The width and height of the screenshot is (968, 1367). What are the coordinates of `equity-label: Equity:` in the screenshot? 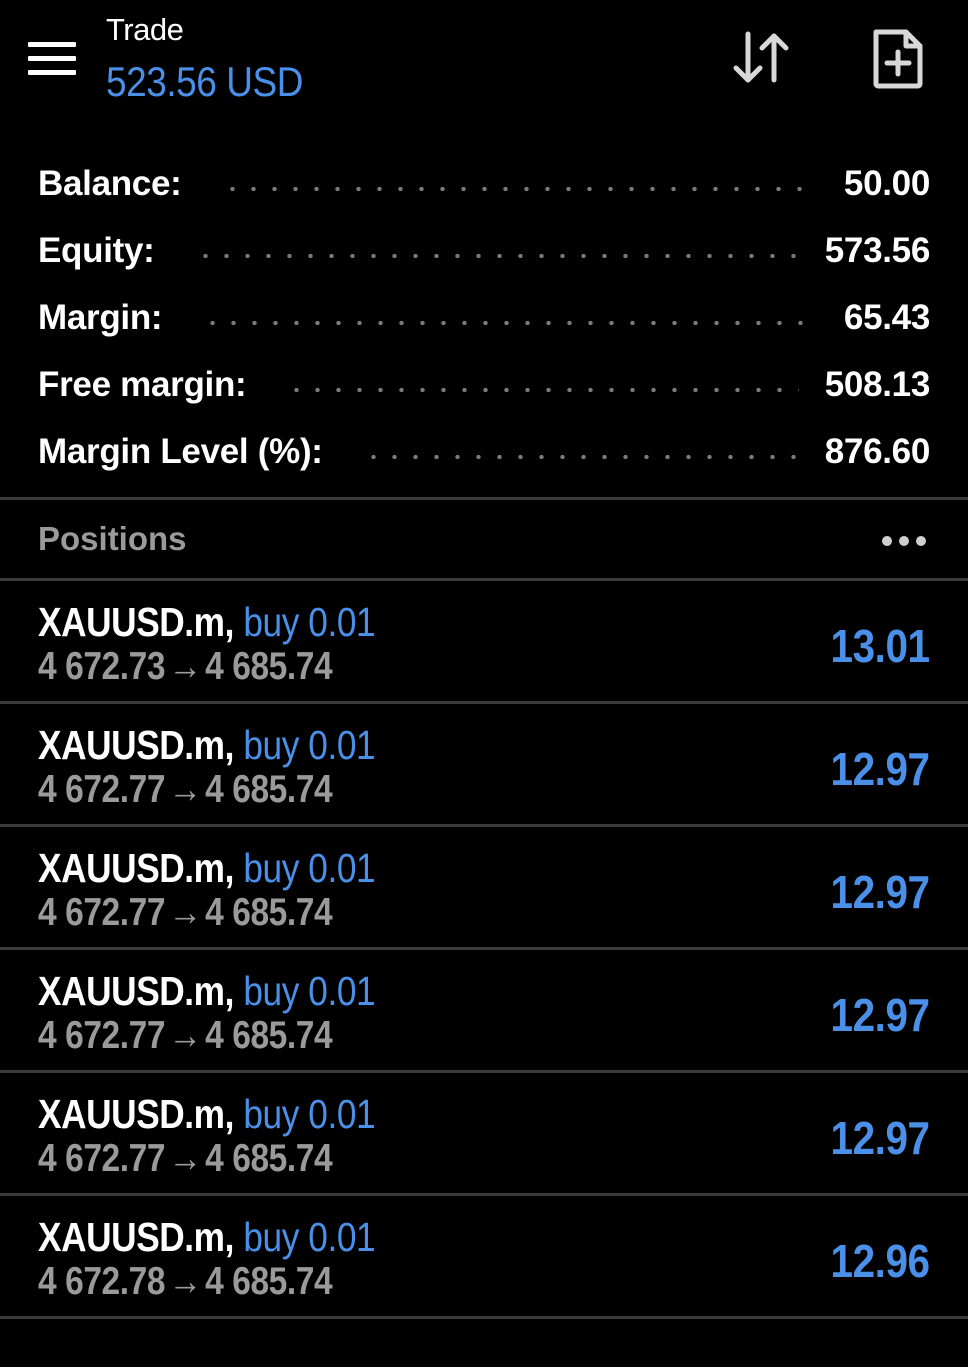 It's located at (96, 250).